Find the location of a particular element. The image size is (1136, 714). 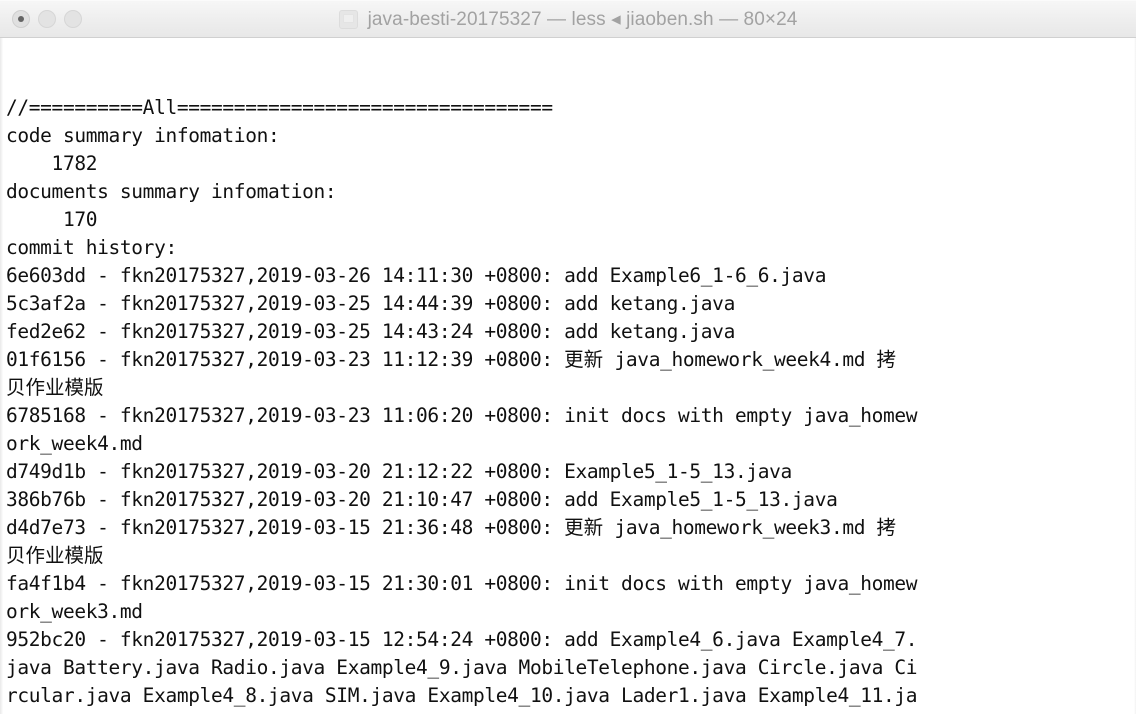

terminal-line: ork_week3.md is located at coordinates (74, 611).